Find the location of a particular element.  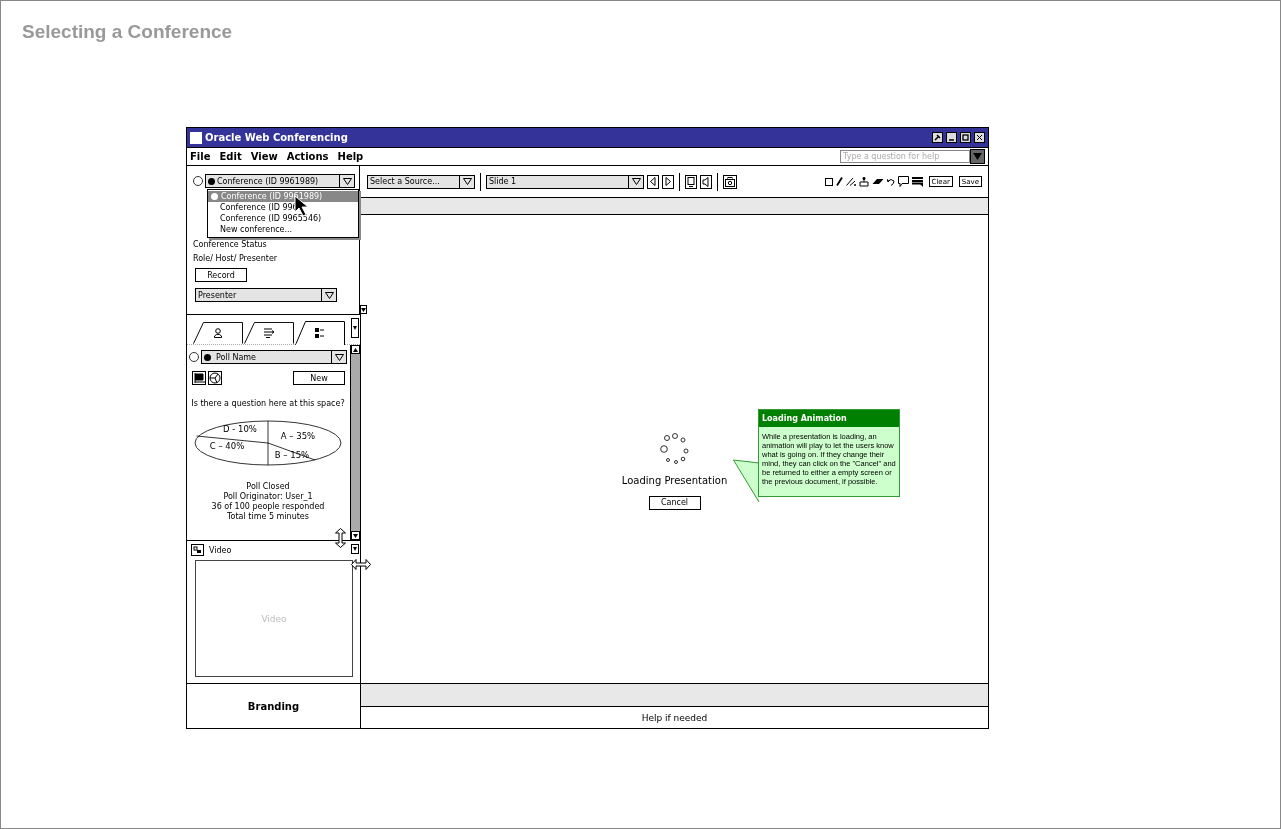

poll-dropdown: Poll Name is located at coordinates (274, 357).